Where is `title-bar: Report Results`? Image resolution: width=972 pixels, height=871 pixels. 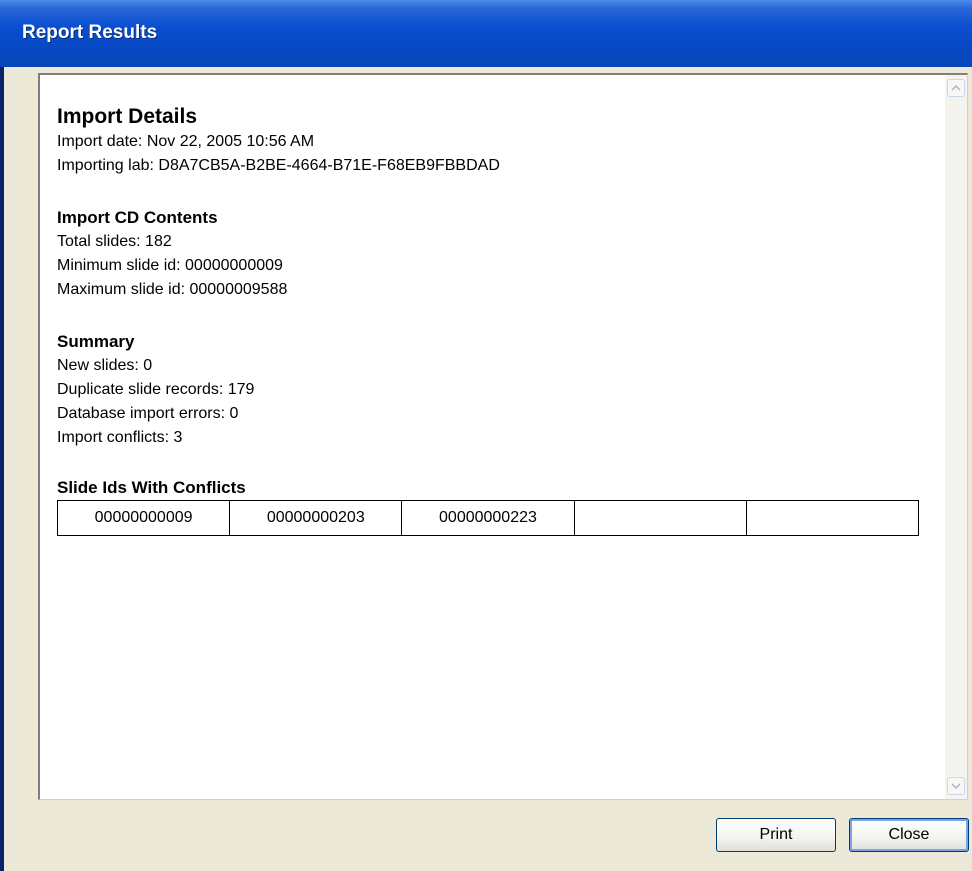 title-bar: Report Results is located at coordinates (486, 33).